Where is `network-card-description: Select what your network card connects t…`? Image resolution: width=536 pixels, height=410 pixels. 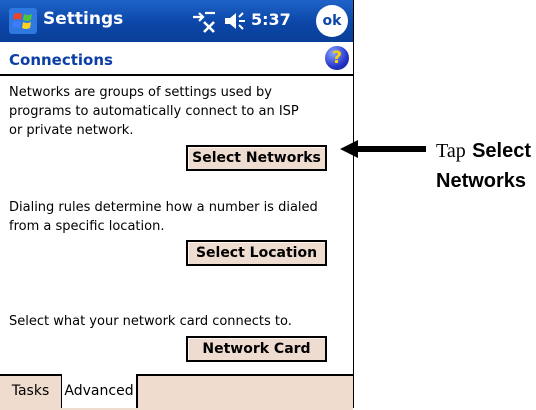 network-card-description: Select what your network card connects t… is located at coordinates (150, 321).